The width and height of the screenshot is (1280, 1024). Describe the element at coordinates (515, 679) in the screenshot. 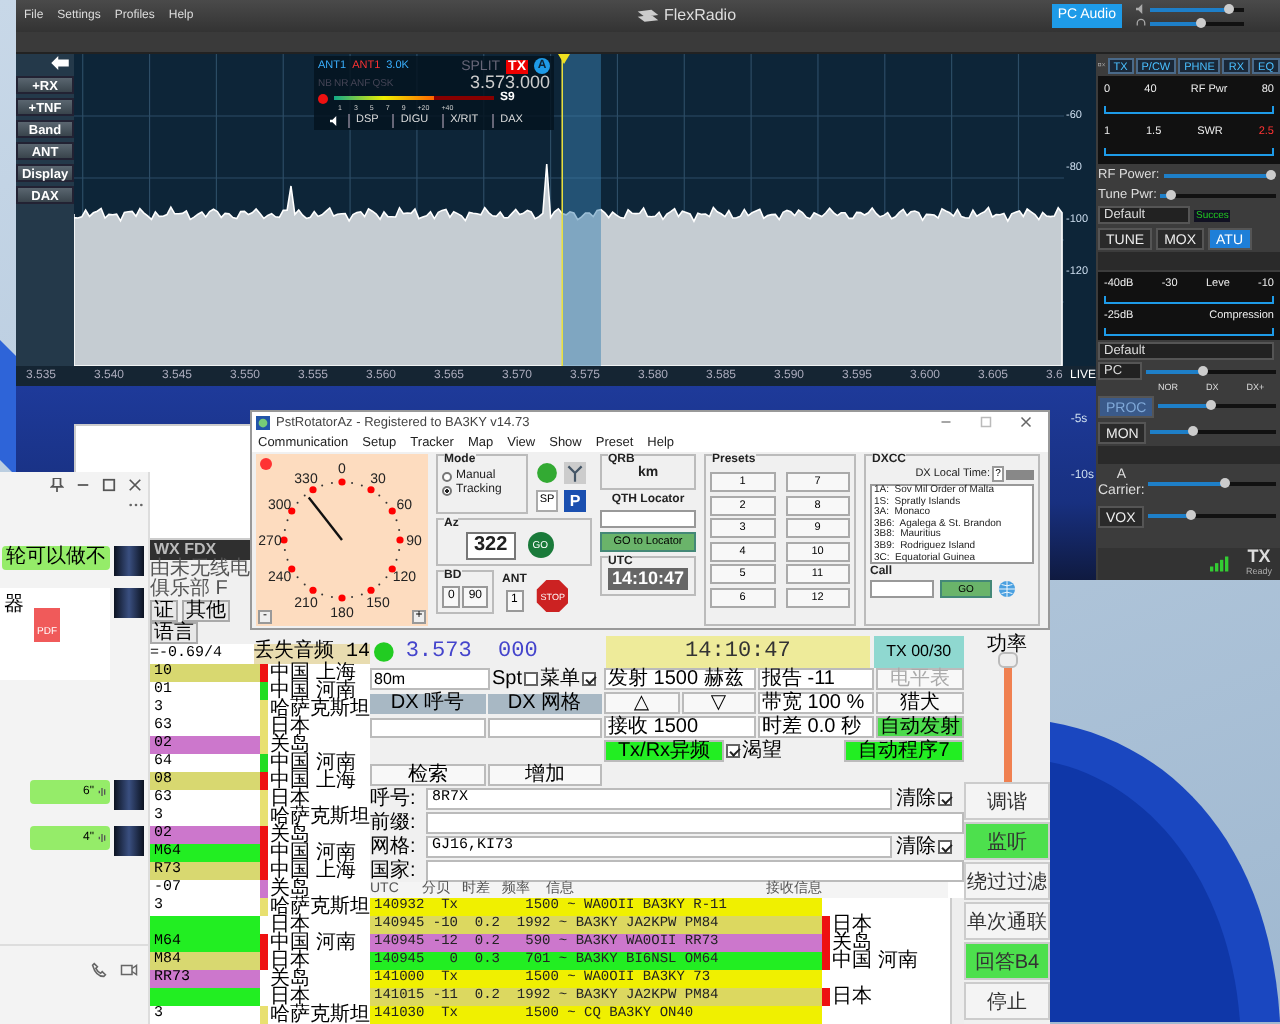

I see `spt-checkbox: Spt` at that location.